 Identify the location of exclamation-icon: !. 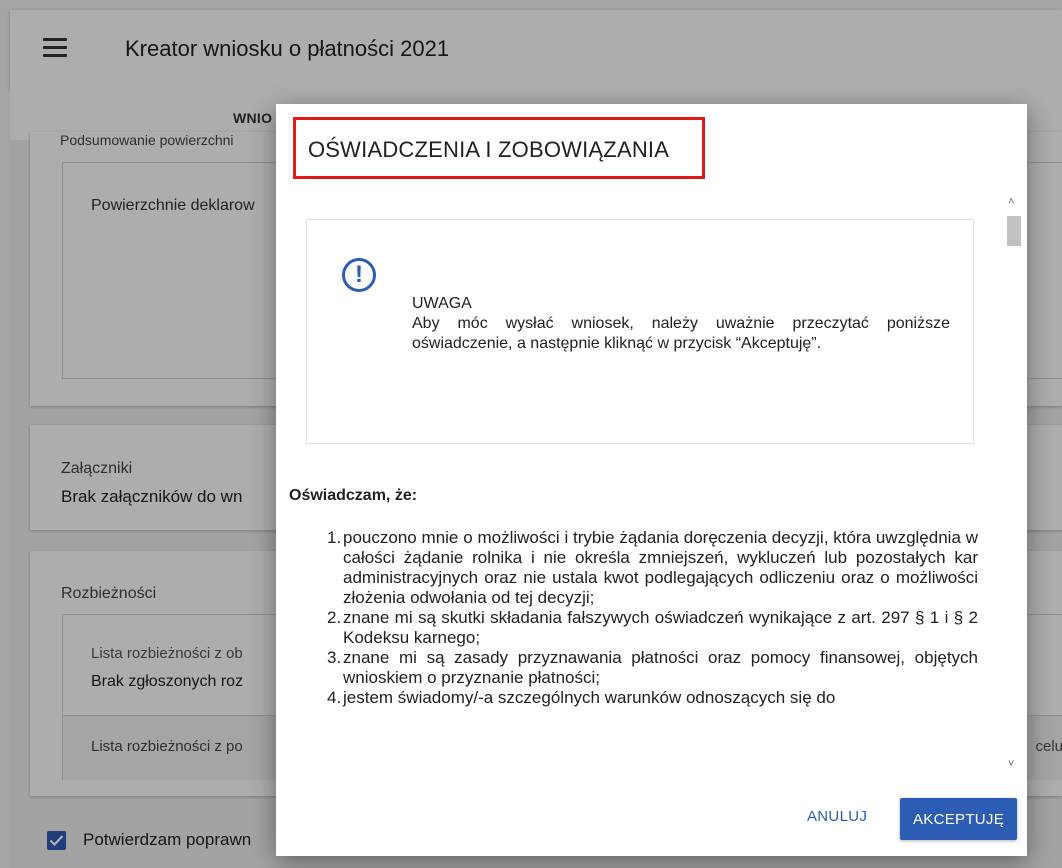
(359, 275).